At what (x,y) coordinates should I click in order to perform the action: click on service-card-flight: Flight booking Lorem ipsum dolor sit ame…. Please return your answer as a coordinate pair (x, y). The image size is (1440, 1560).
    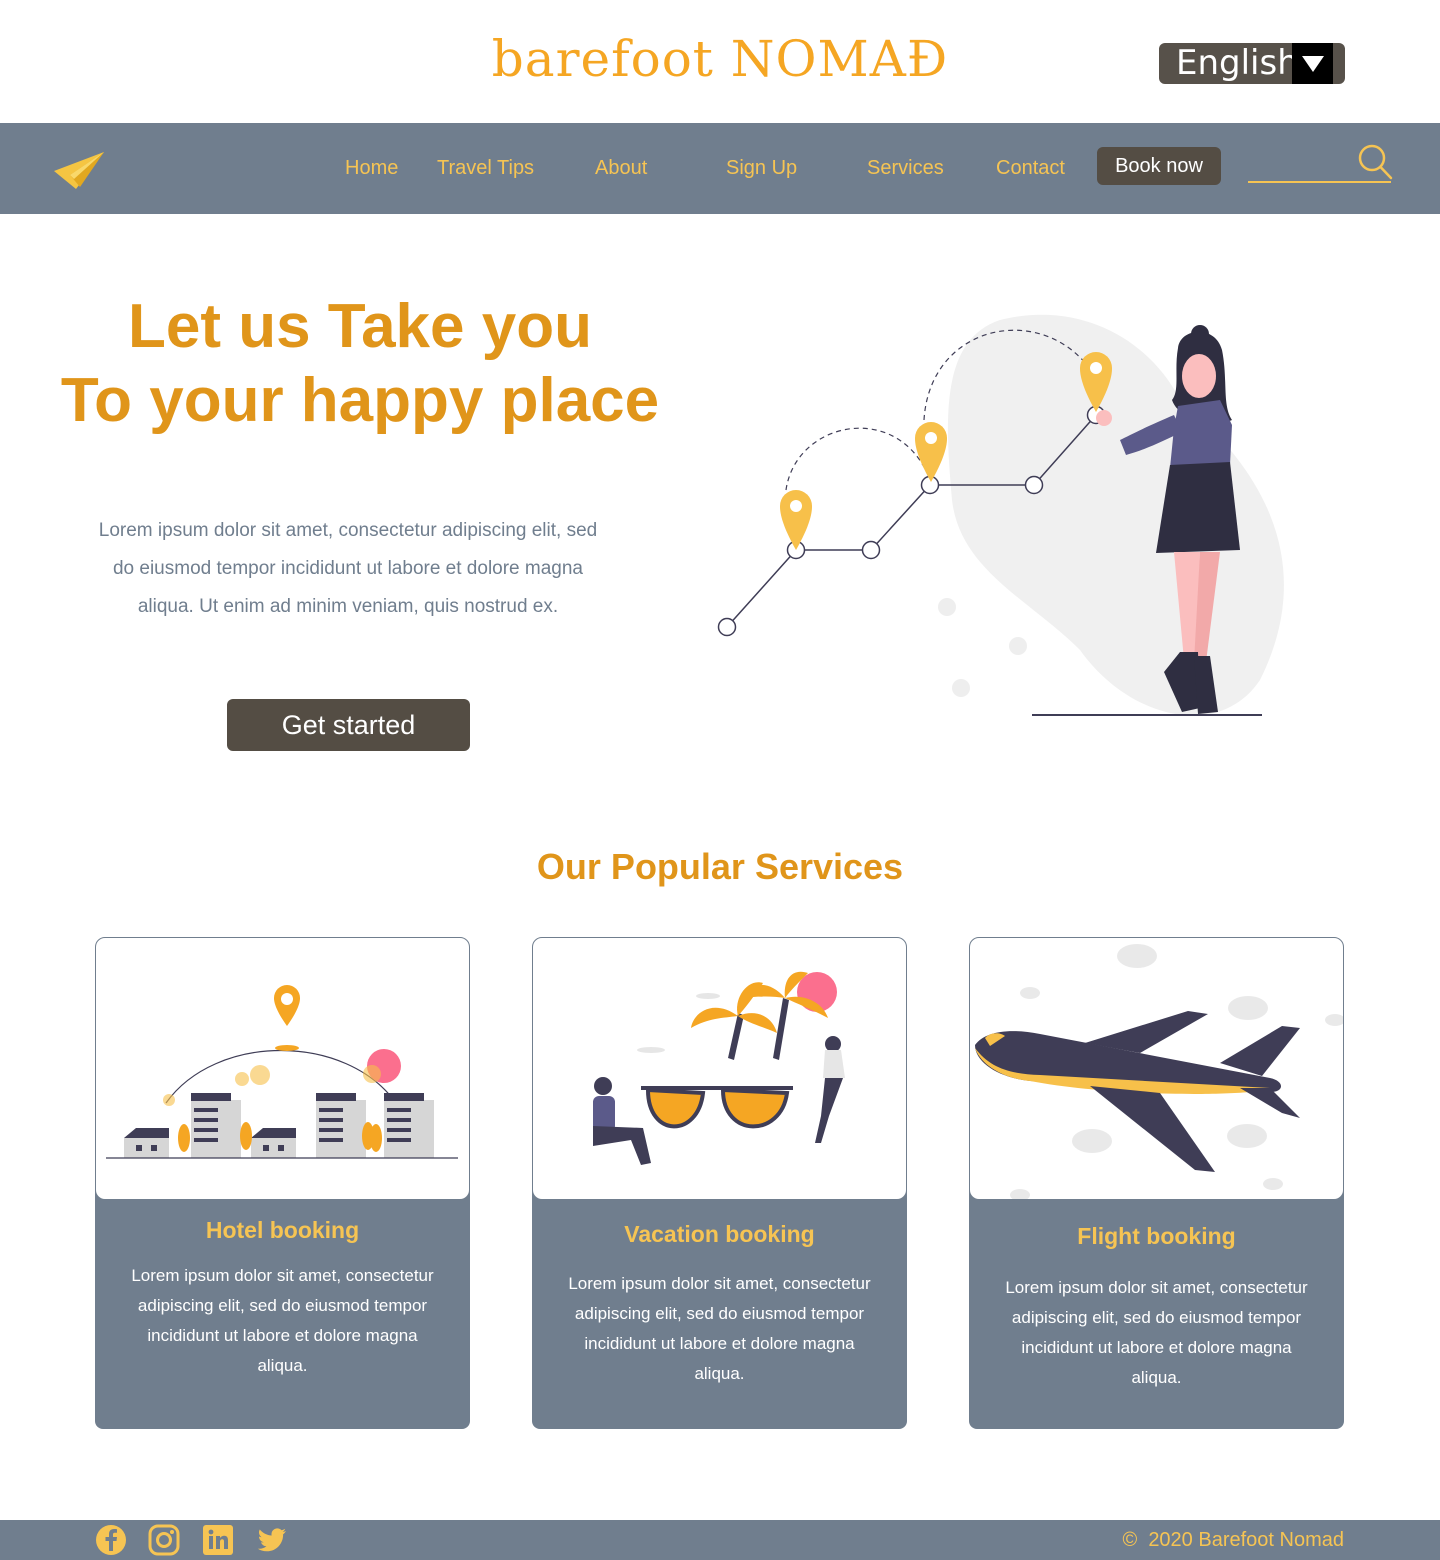
    Looking at the image, I should click on (1156, 1183).